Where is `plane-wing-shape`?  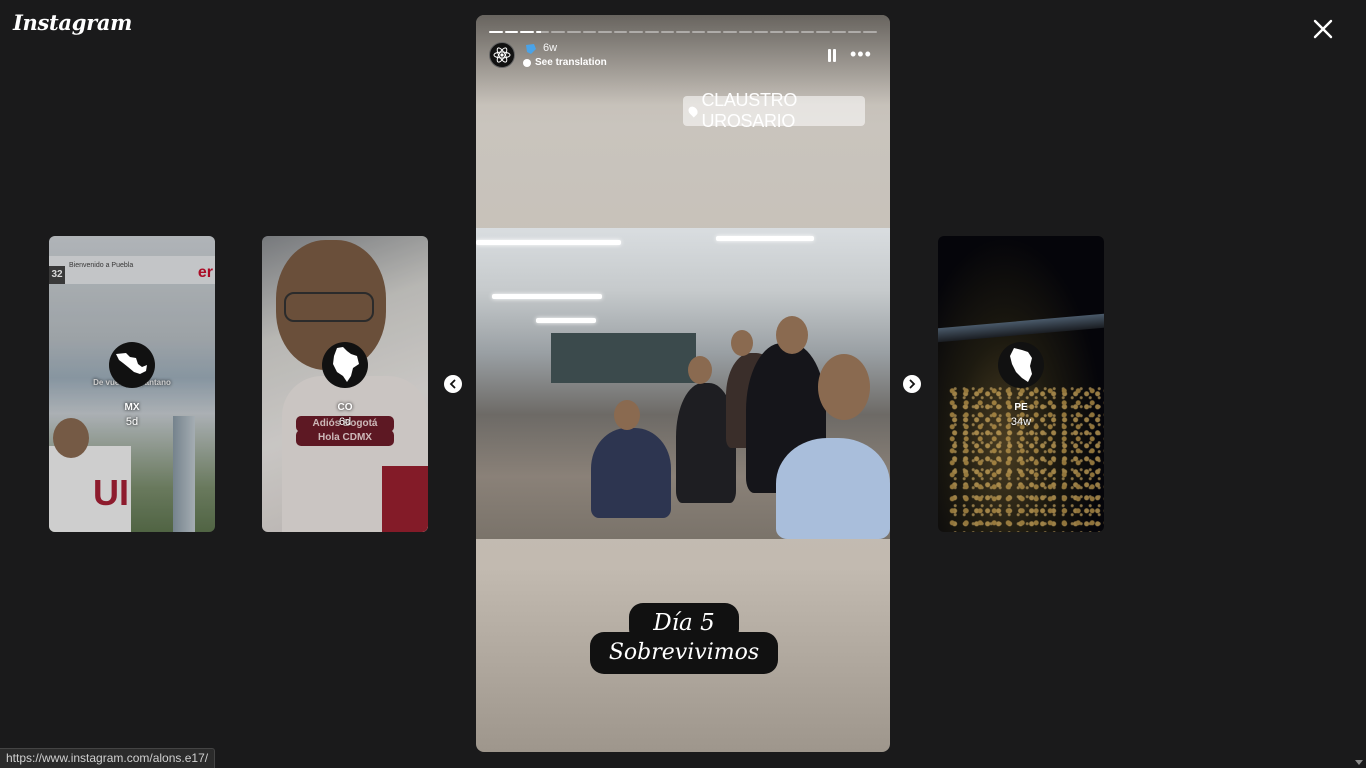 plane-wing-shape is located at coordinates (1021, 328).